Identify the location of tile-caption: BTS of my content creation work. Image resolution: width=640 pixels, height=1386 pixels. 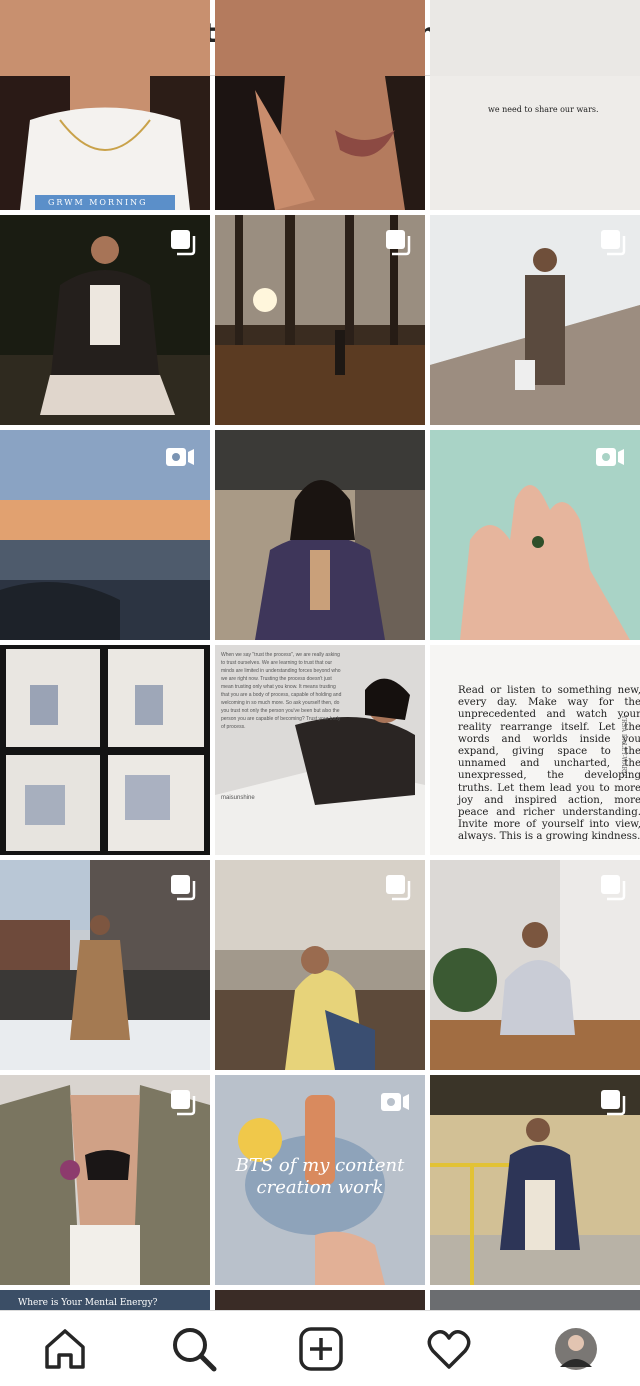
(320, 1176).